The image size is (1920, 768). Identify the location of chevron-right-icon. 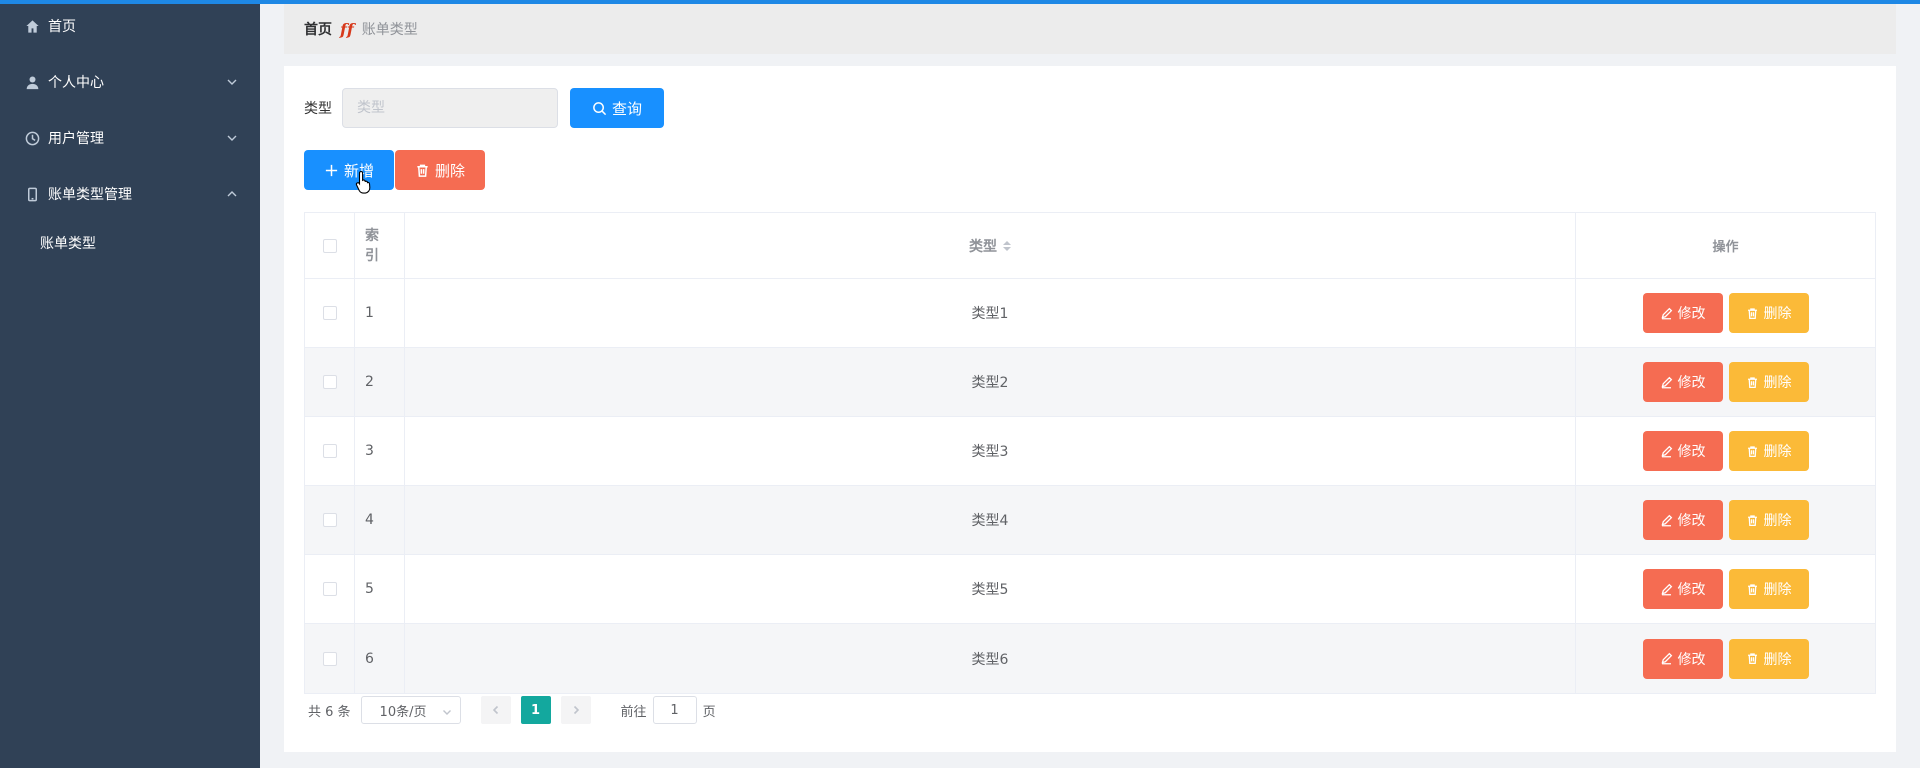
(576, 710).